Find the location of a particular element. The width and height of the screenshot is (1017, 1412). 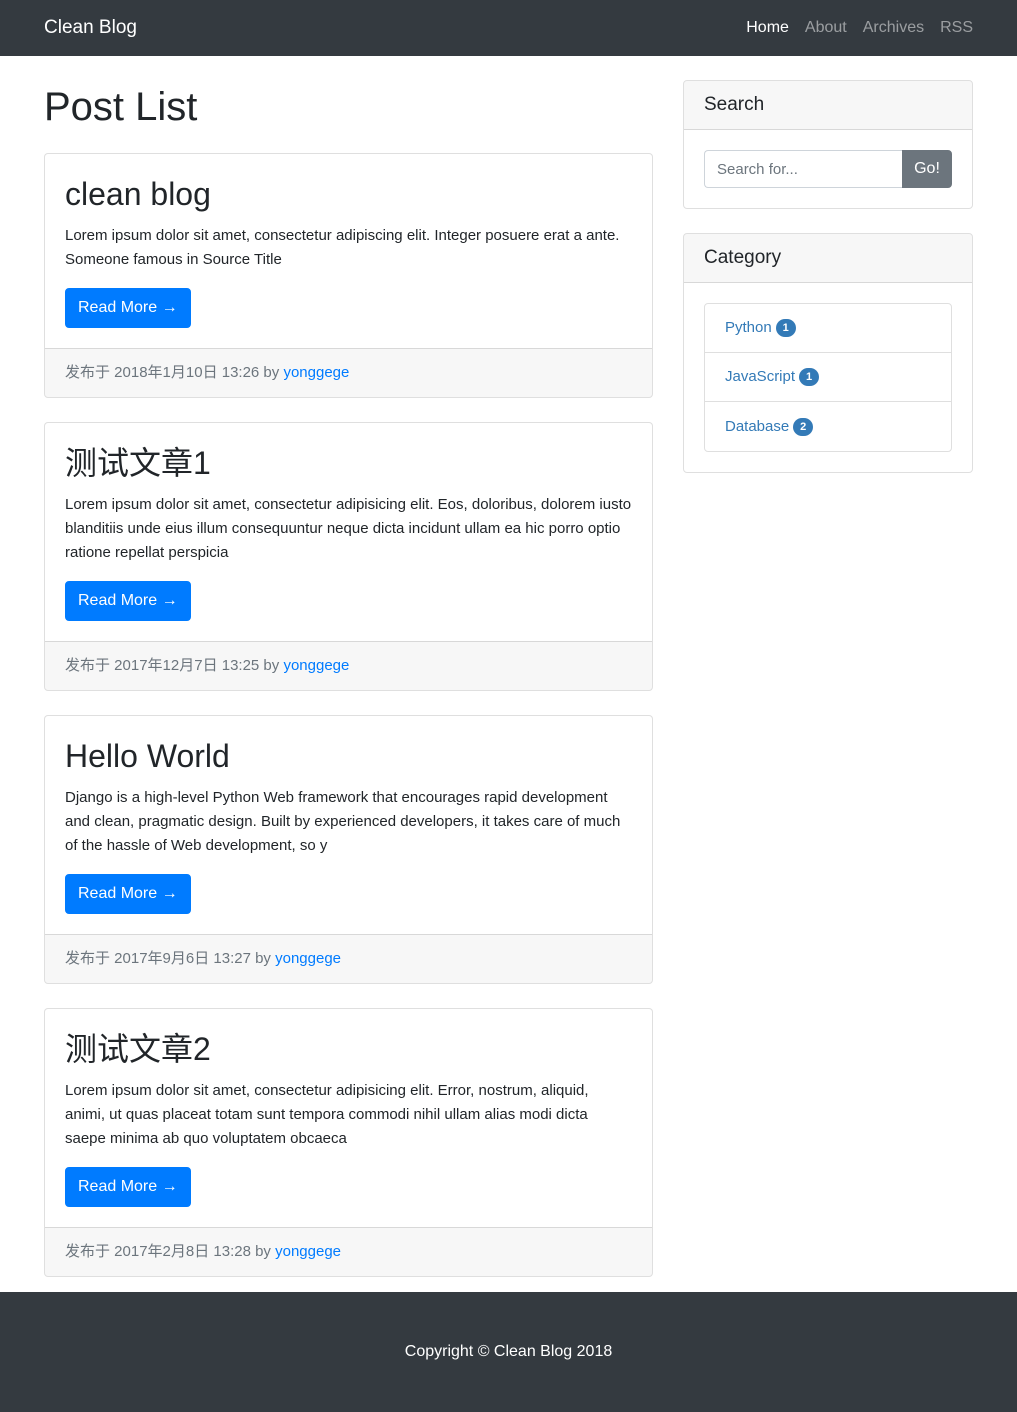

category-widget-body: Python 1 JavaScript 1 Database 2 is located at coordinates (828, 377).